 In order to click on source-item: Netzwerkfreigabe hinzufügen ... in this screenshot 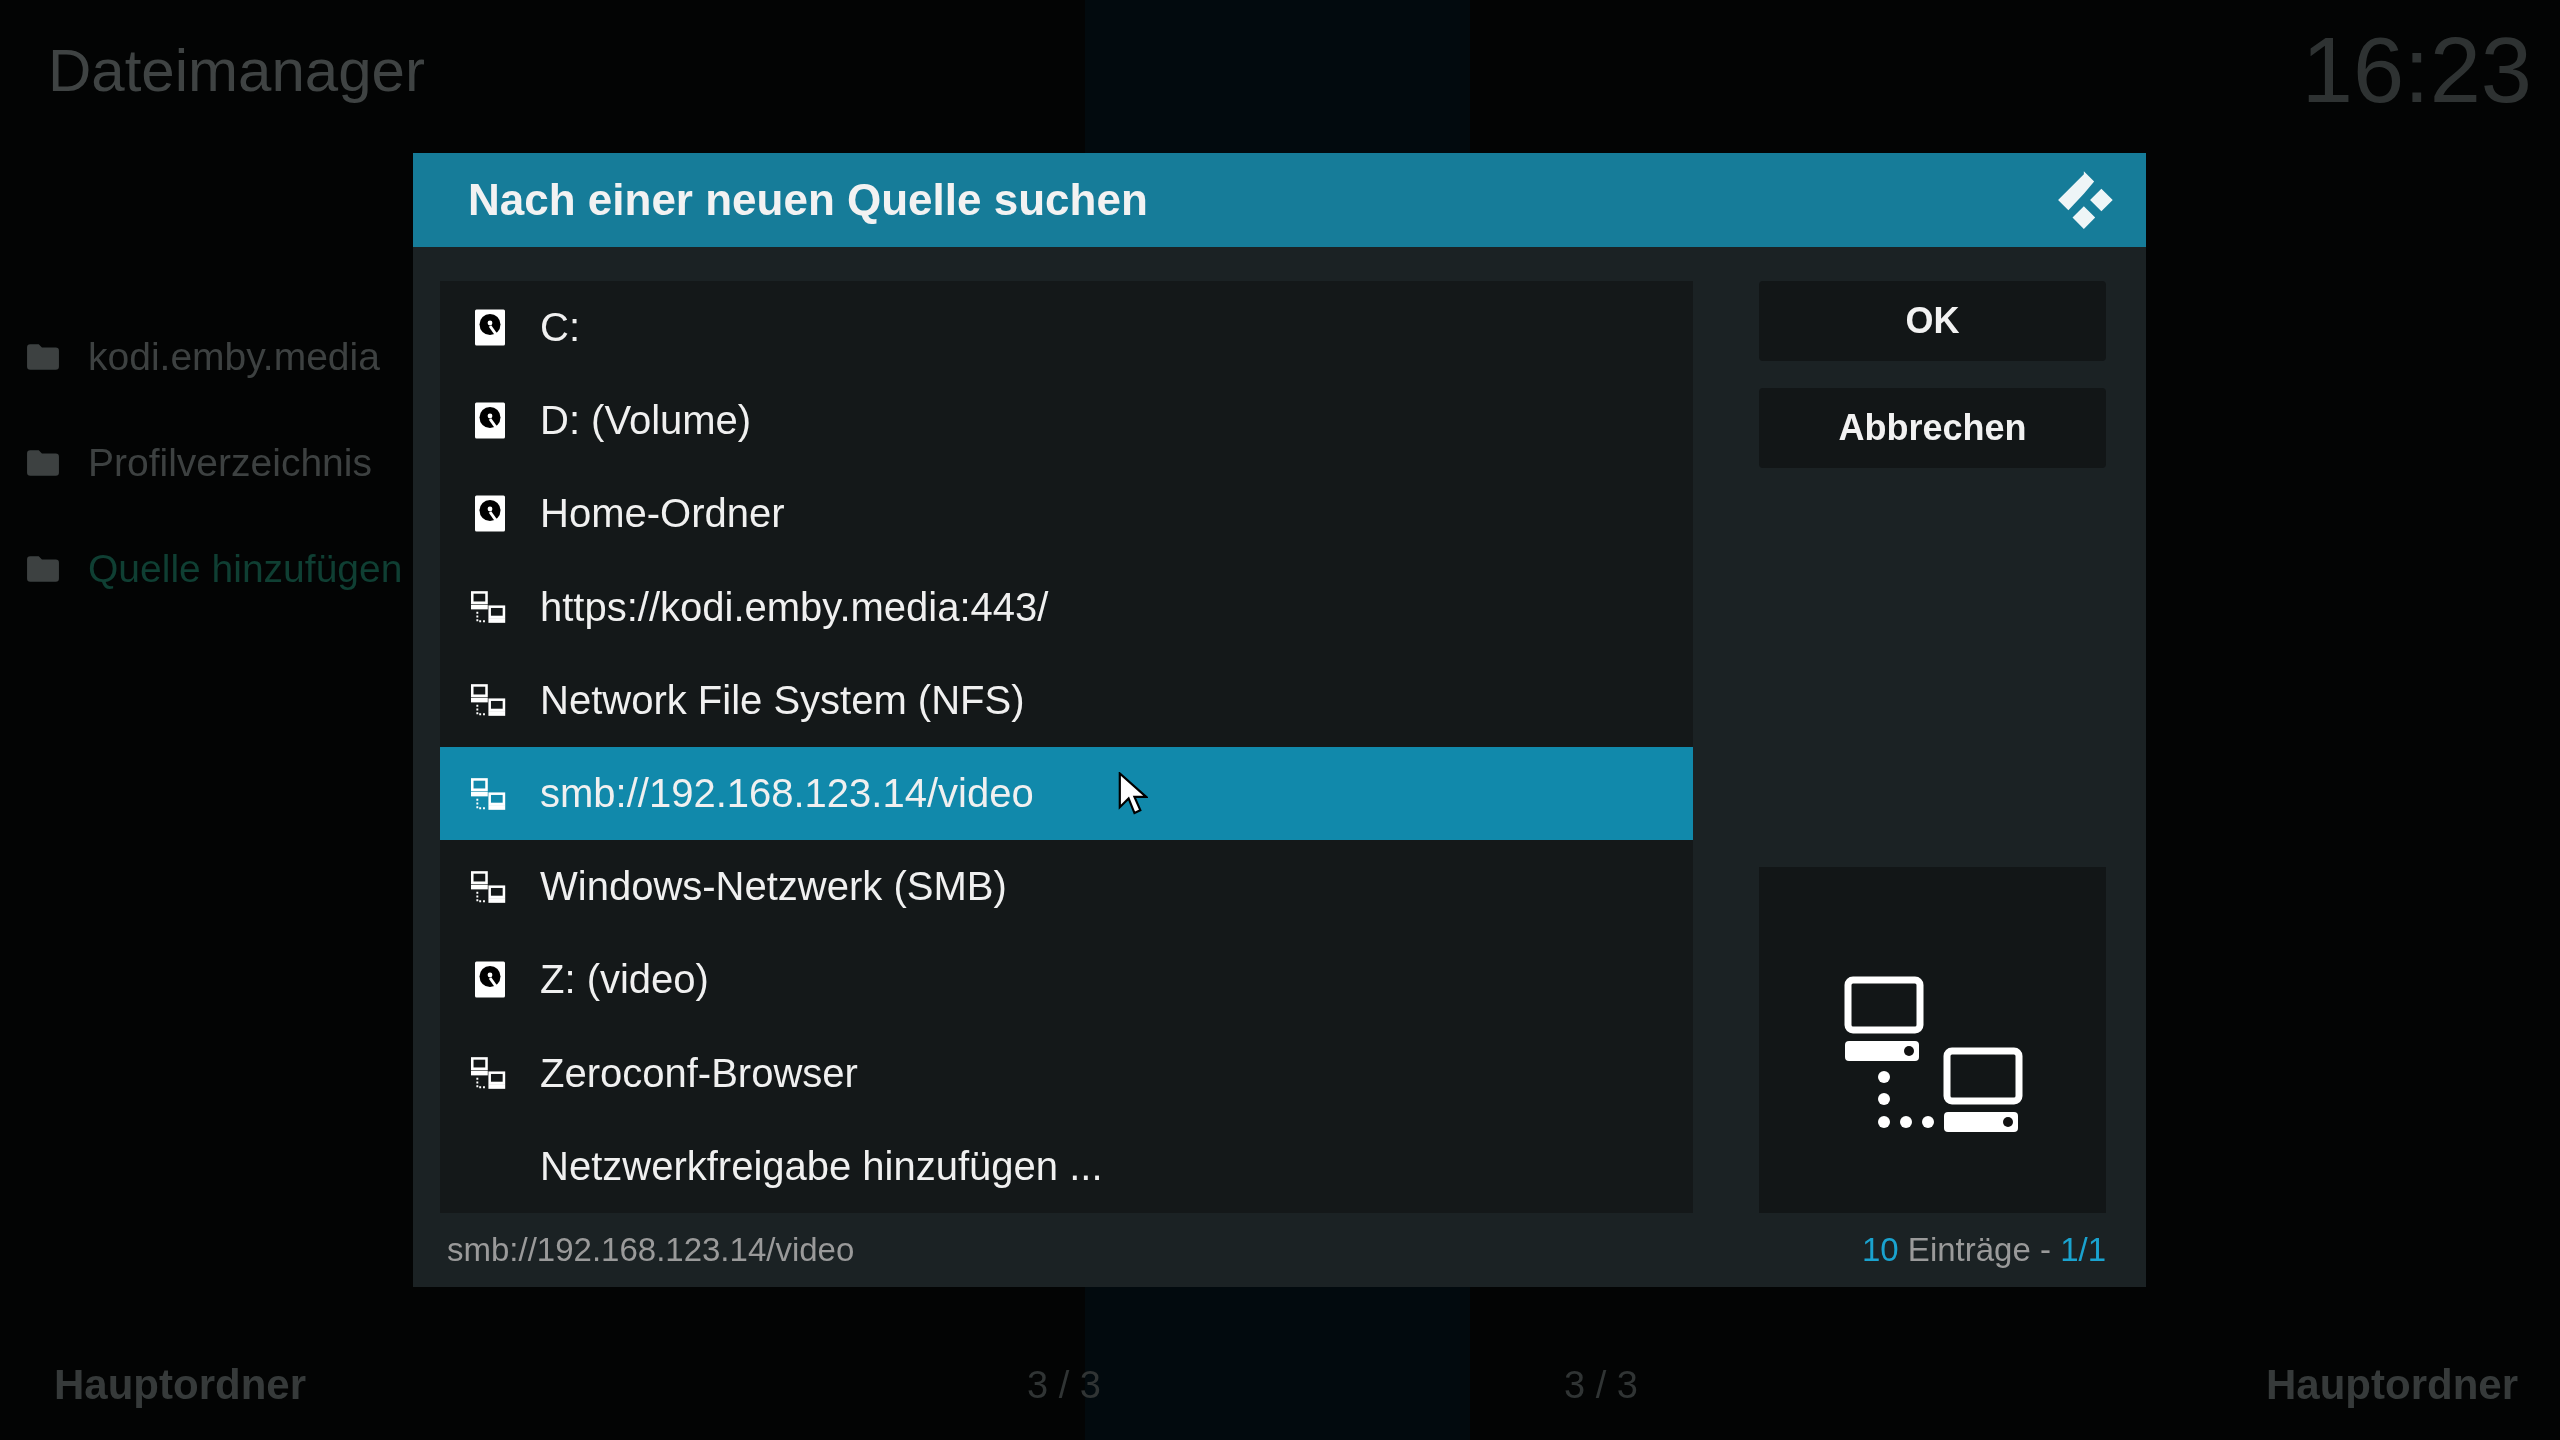, I will do `click(1066, 1166)`.